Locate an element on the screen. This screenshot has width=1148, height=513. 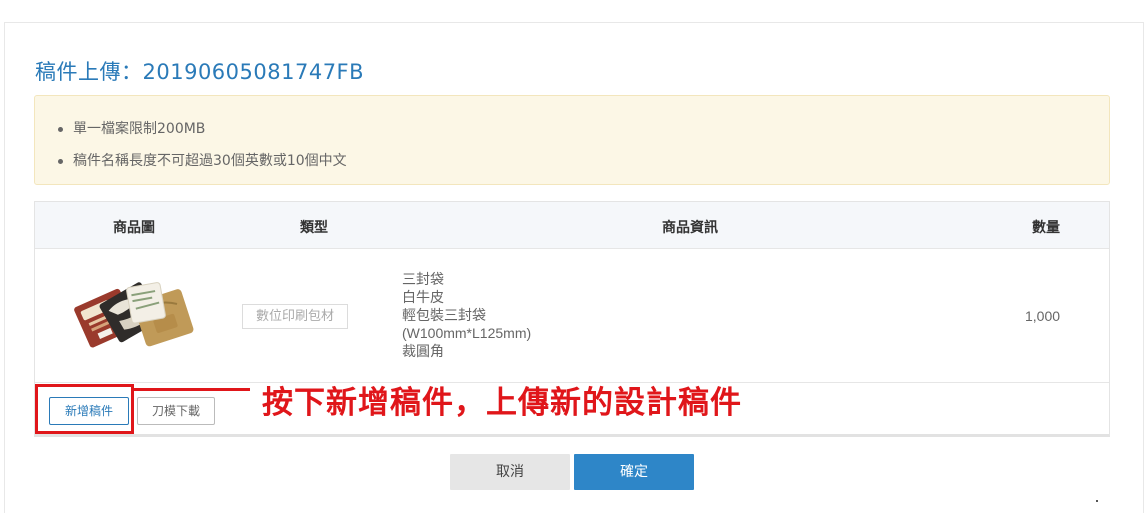
download-template-button: 刀模下載 is located at coordinates (176, 411).